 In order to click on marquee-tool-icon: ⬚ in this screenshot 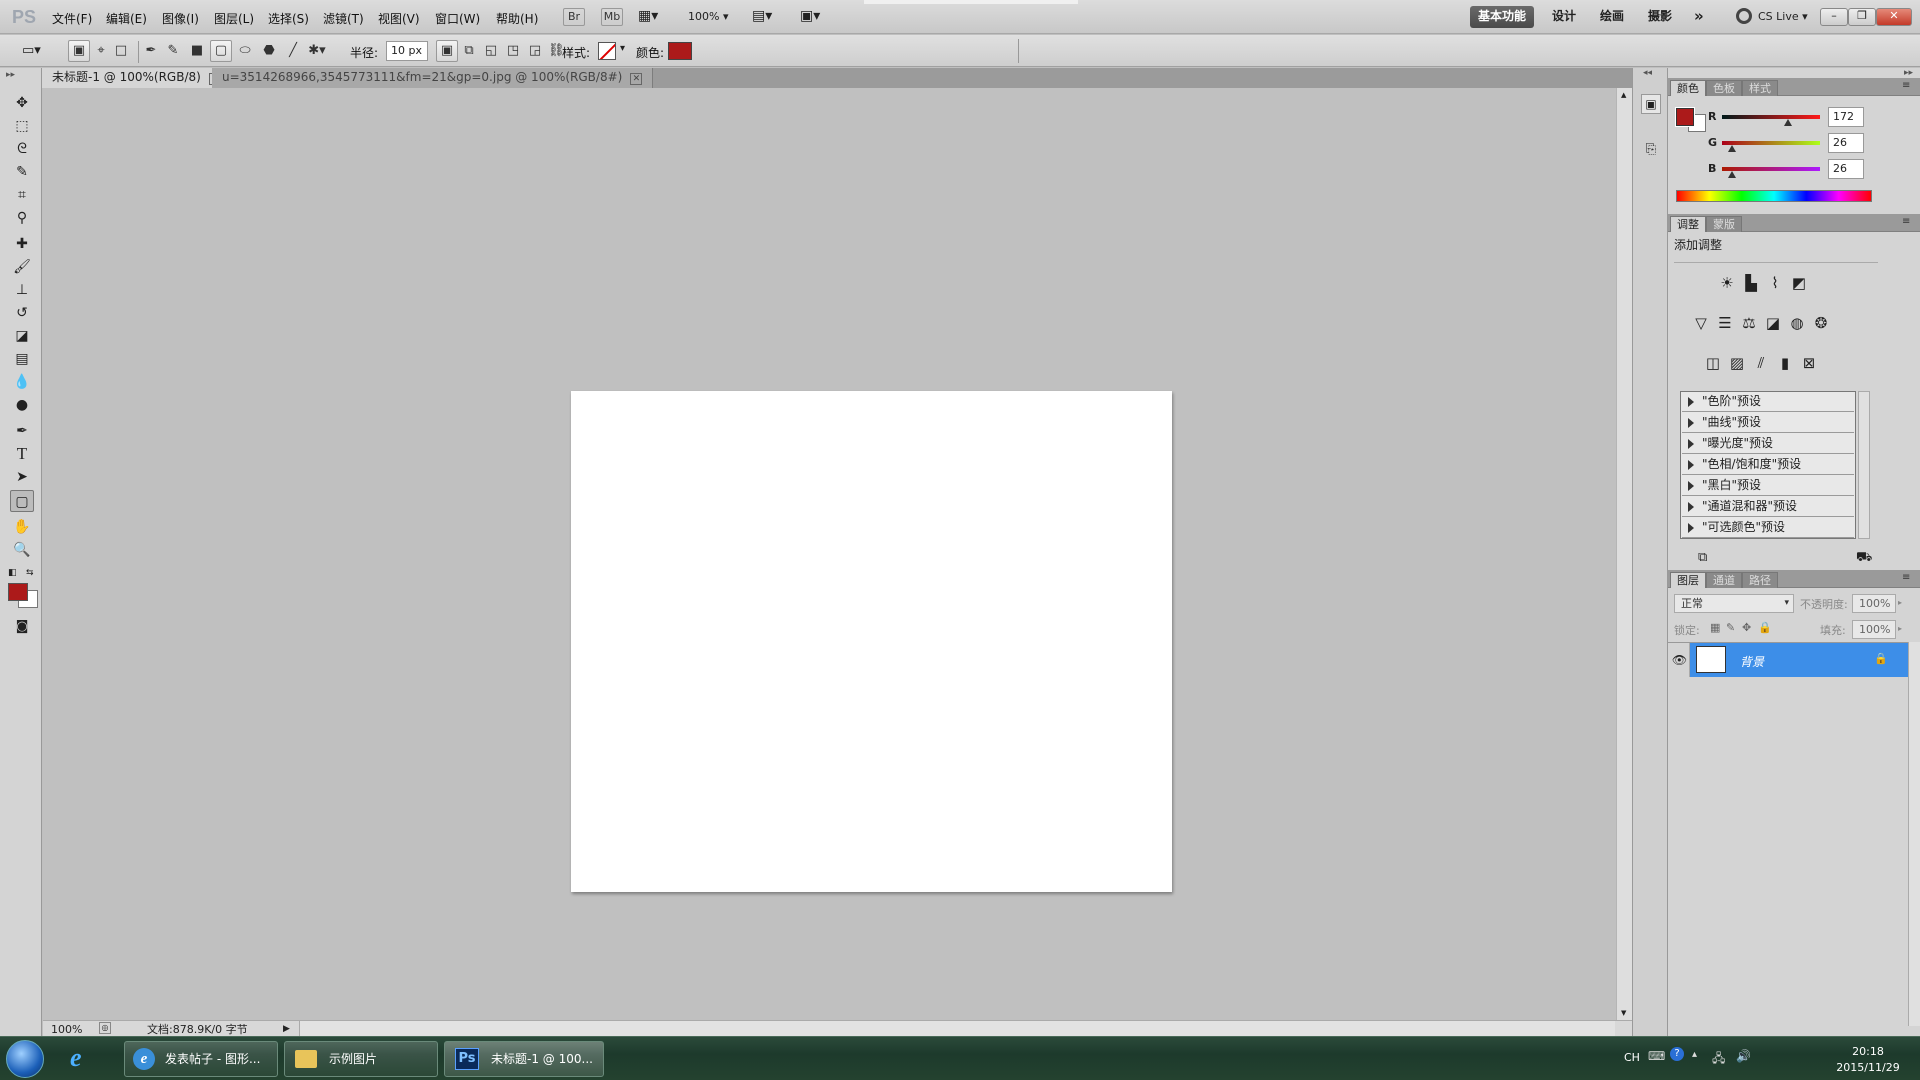, I will do `click(22, 126)`.